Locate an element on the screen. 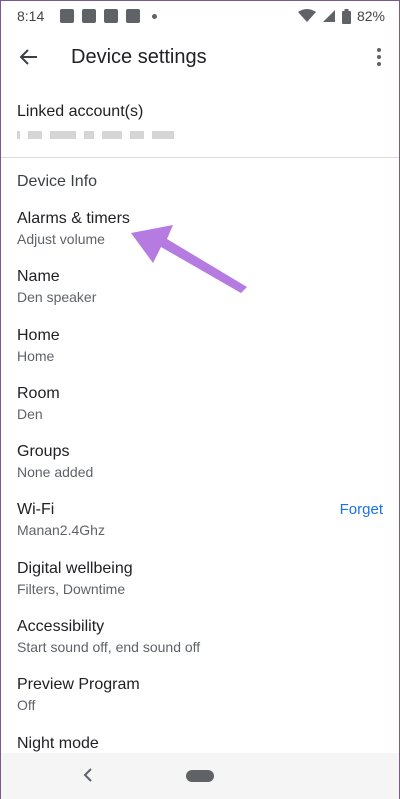 The image size is (400, 799). setting-home: Home Home is located at coordinates (200, 354).